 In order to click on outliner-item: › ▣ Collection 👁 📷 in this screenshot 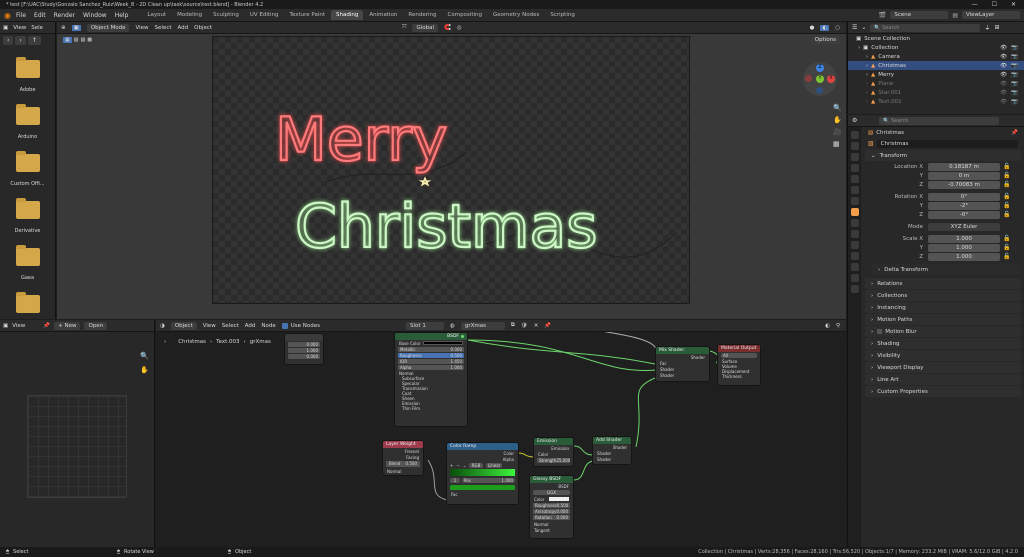, I will do `click(936, 47)`.